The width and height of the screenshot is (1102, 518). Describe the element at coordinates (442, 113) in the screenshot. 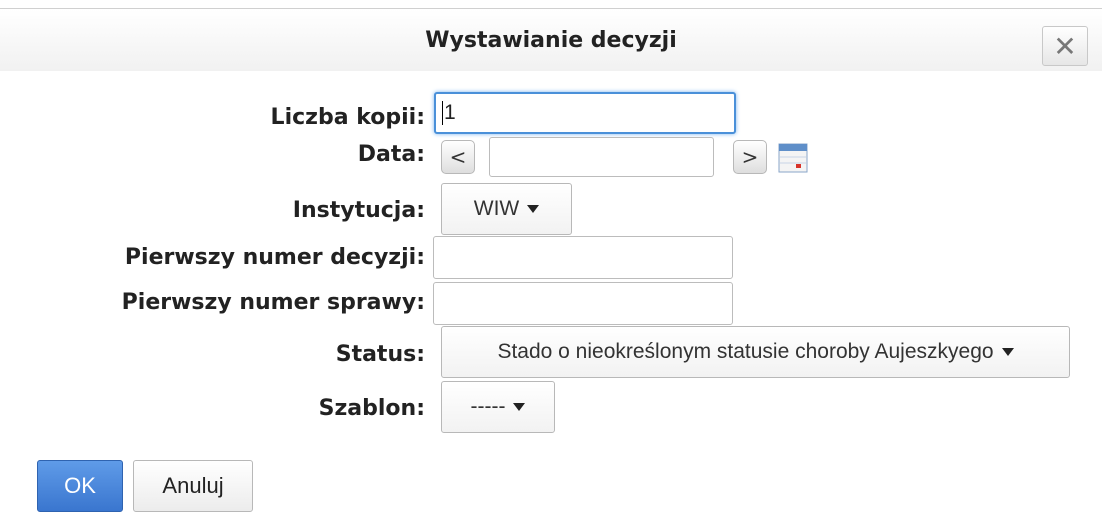

I see `text-caret` at that location.